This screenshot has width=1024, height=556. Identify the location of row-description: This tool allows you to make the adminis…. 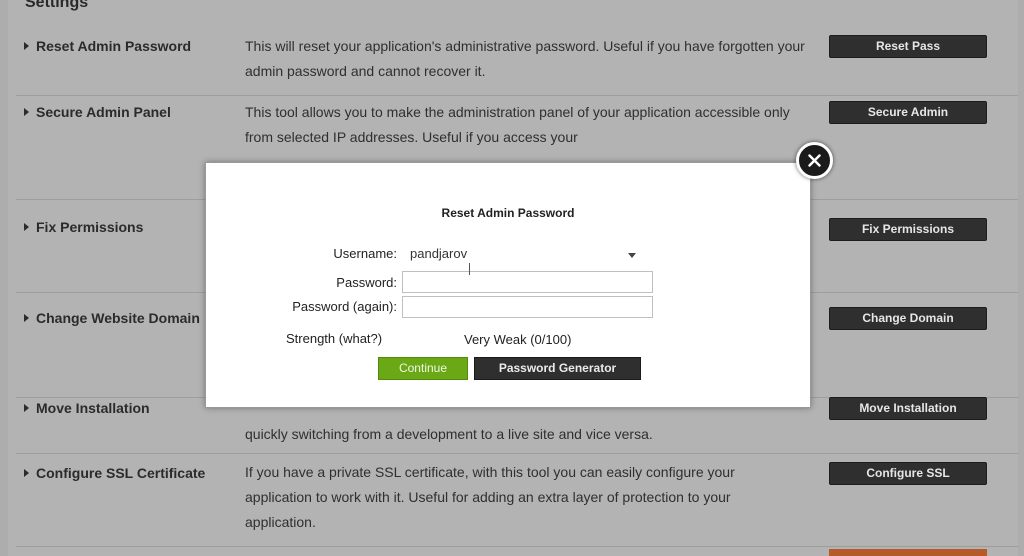
(517, 124).